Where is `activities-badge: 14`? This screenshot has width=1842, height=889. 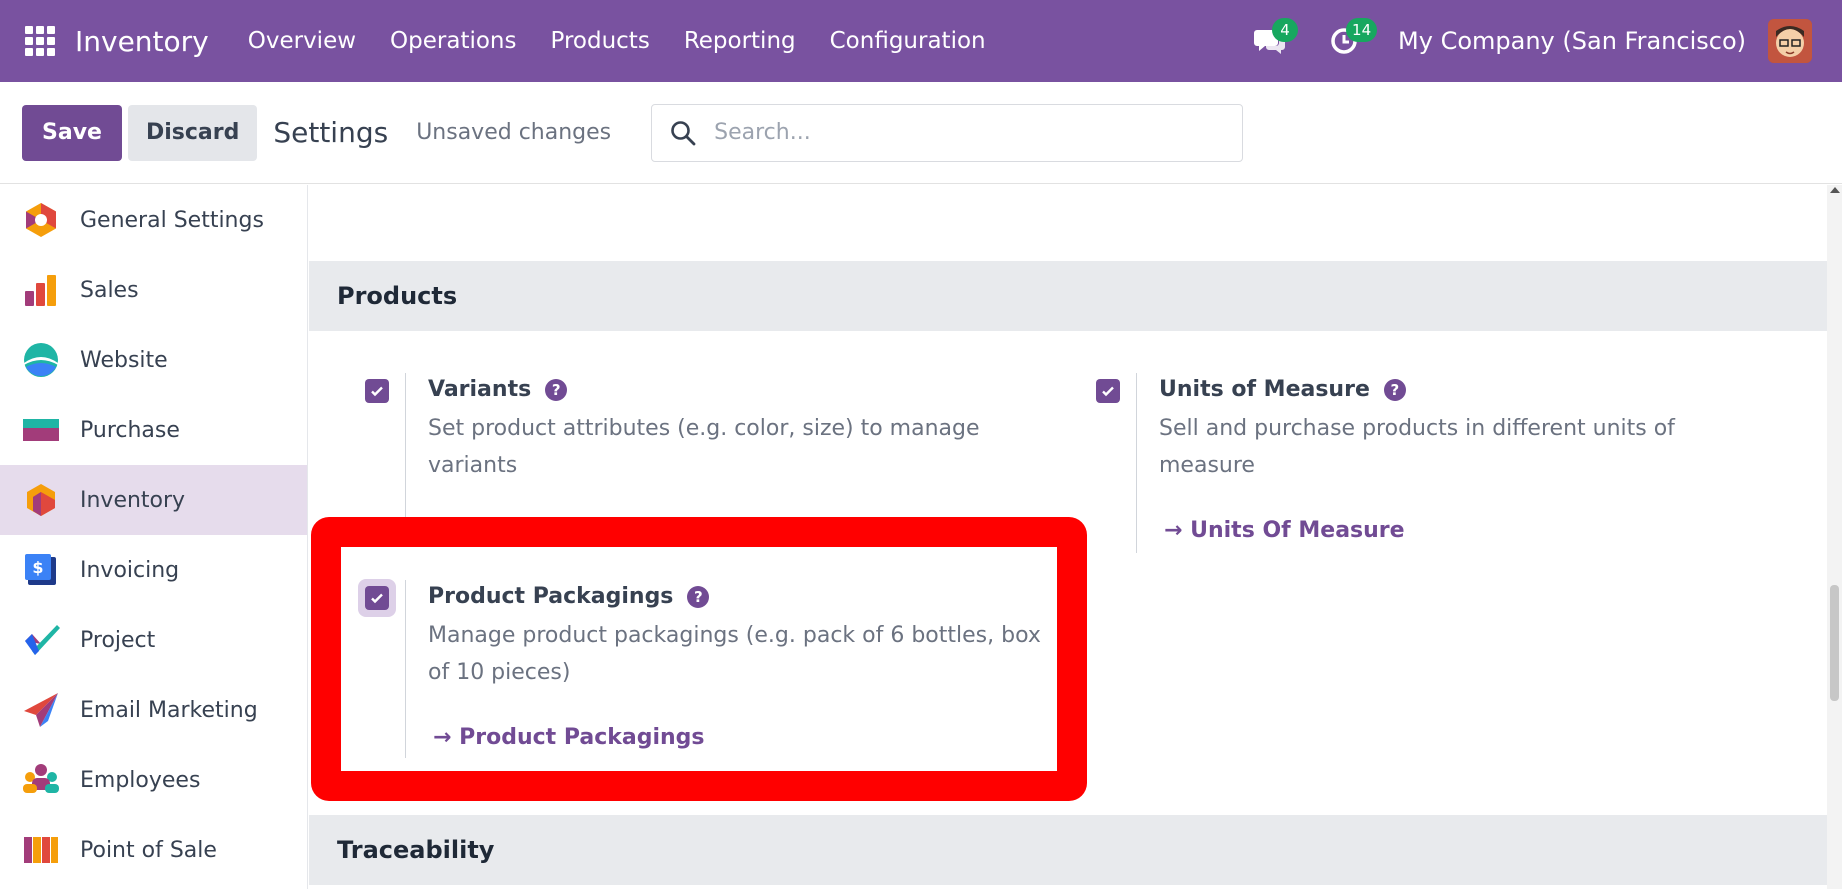
activities-badge: 14 is located at coordinates (1362, 30).